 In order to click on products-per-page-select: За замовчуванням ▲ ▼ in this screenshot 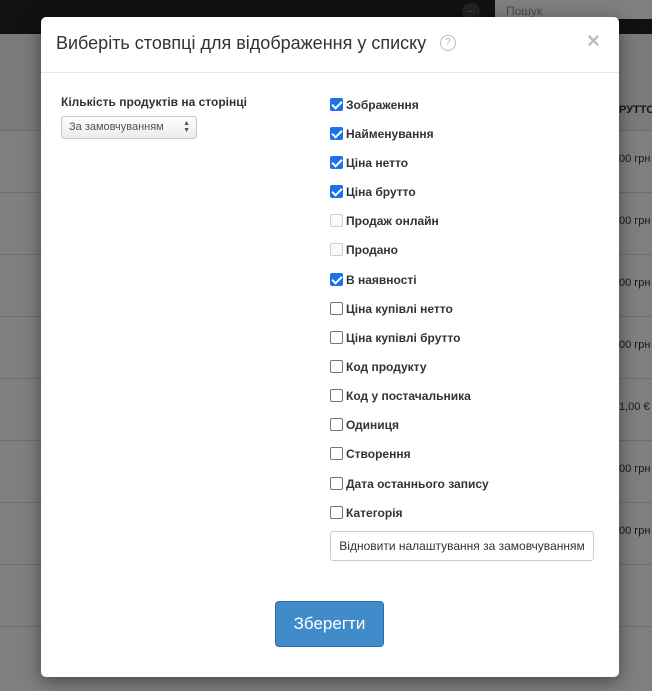, I will do `click(129, 127)`.